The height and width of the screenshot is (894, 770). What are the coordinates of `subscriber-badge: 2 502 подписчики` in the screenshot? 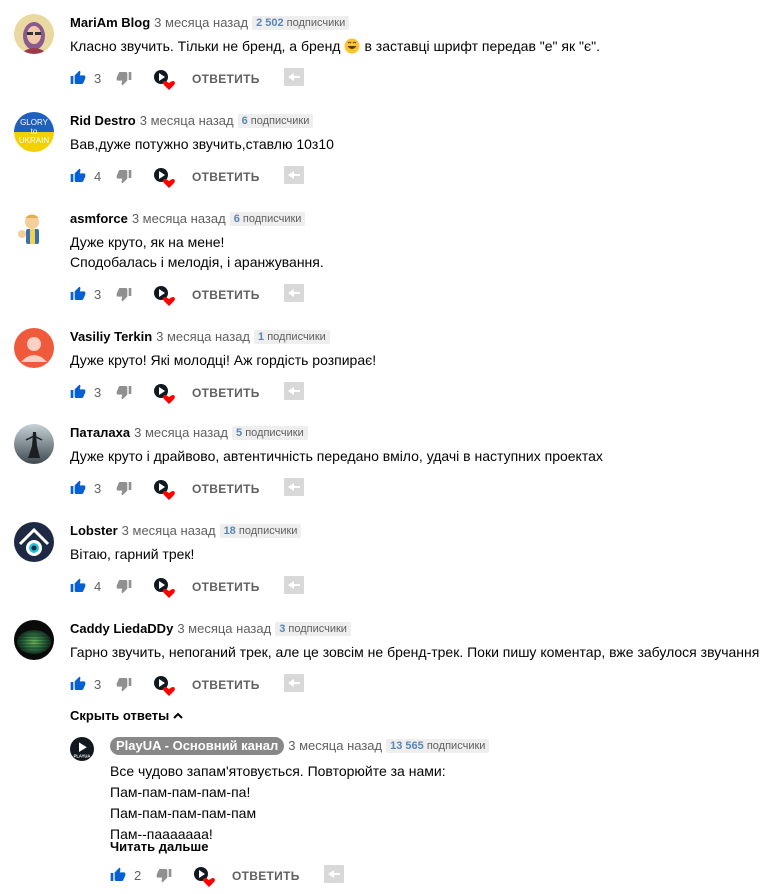 It's located at (301, 23).